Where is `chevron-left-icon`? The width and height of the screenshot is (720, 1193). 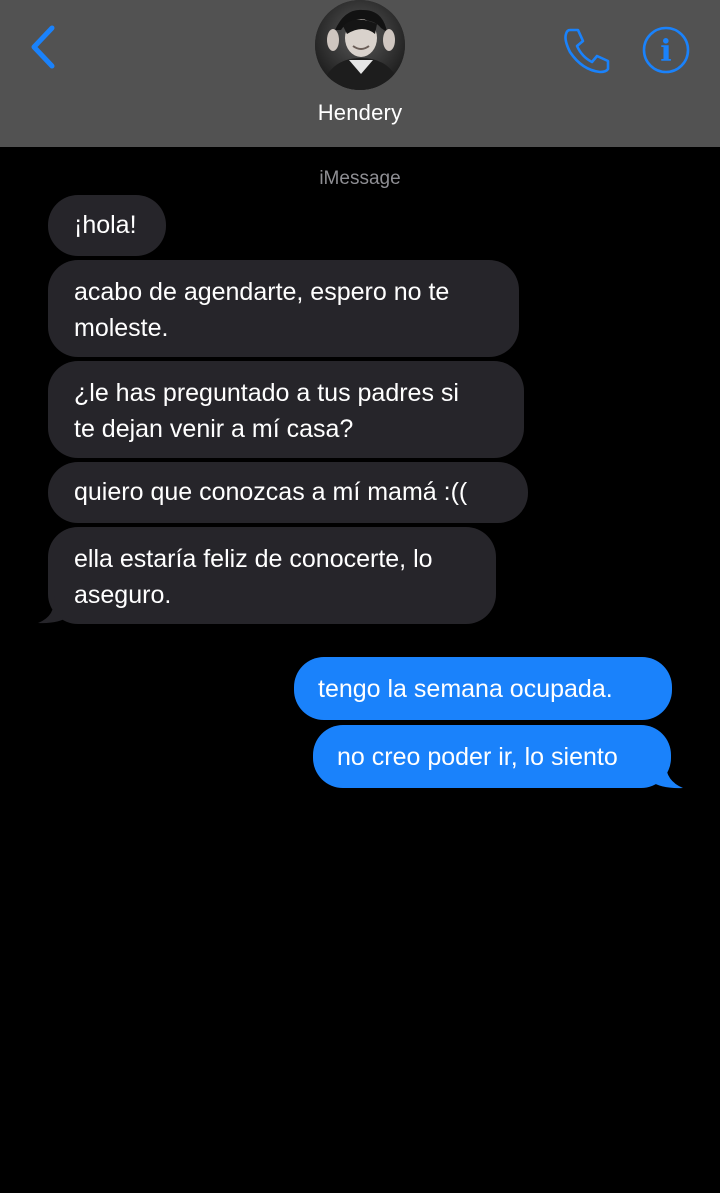 chevron-left-icon is located at coordinates (43, 47).